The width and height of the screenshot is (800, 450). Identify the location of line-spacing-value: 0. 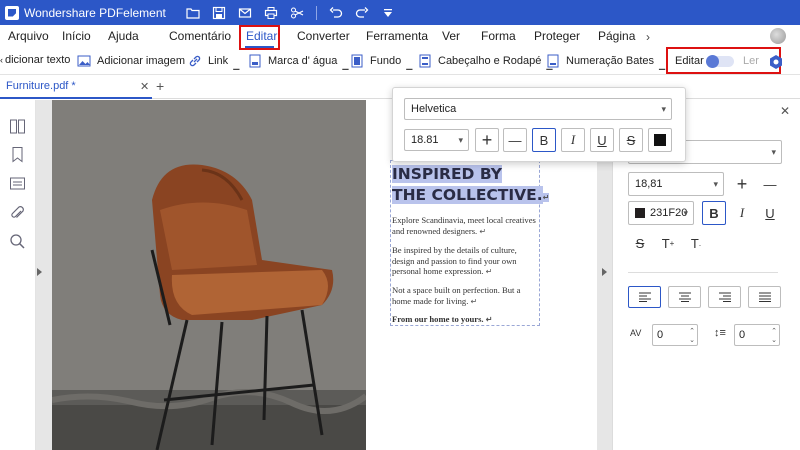
(742, 335).